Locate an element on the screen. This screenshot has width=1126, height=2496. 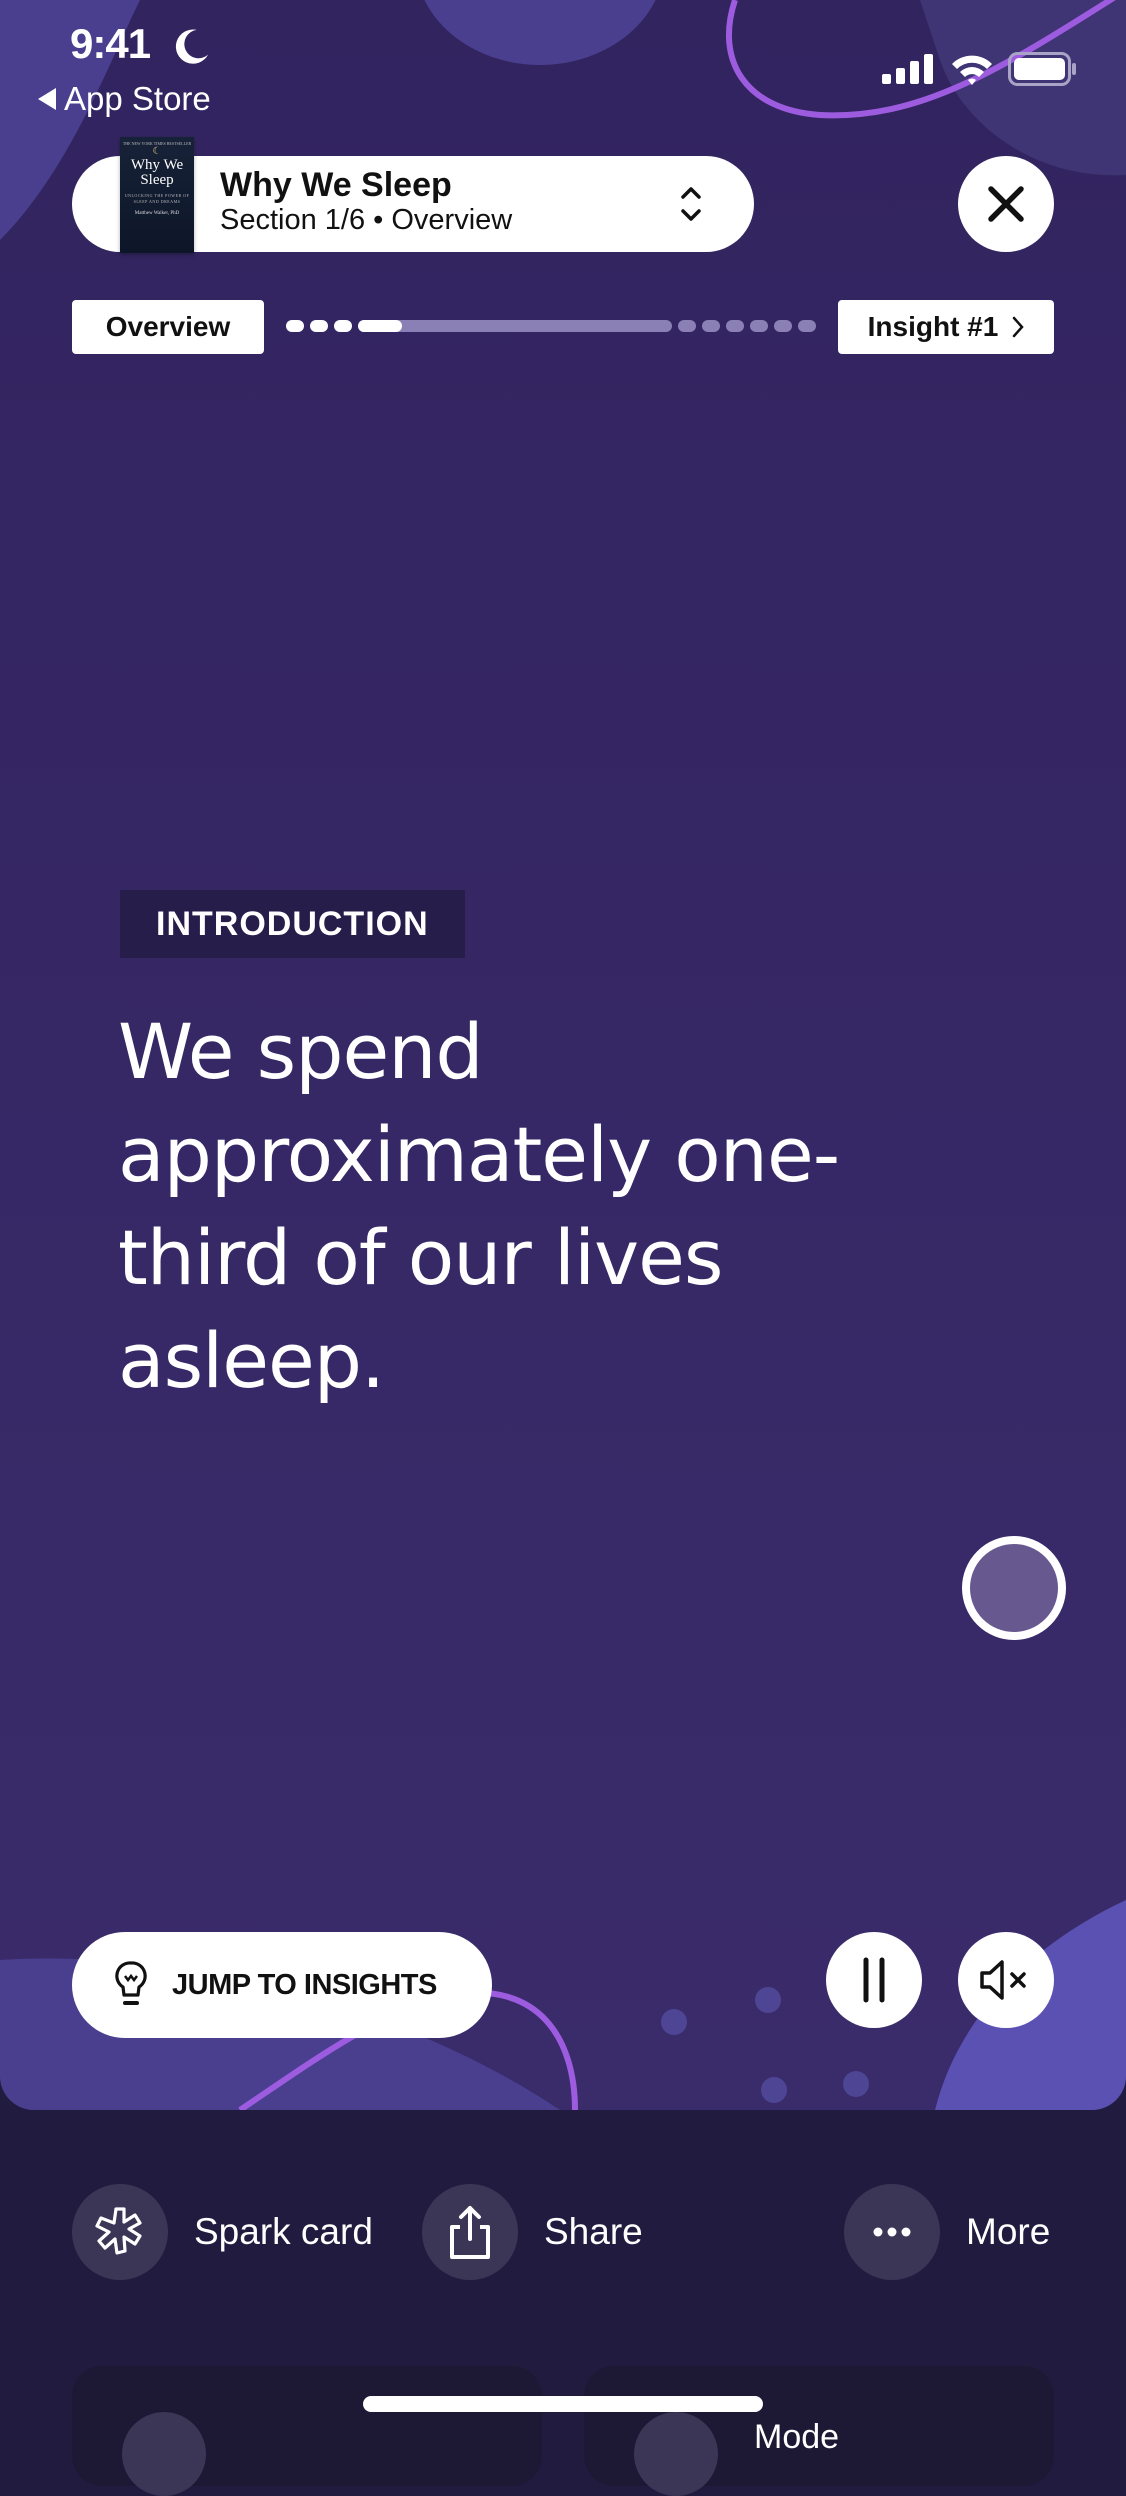
previous-section-button: Overview is located at coordinates (168, 327).